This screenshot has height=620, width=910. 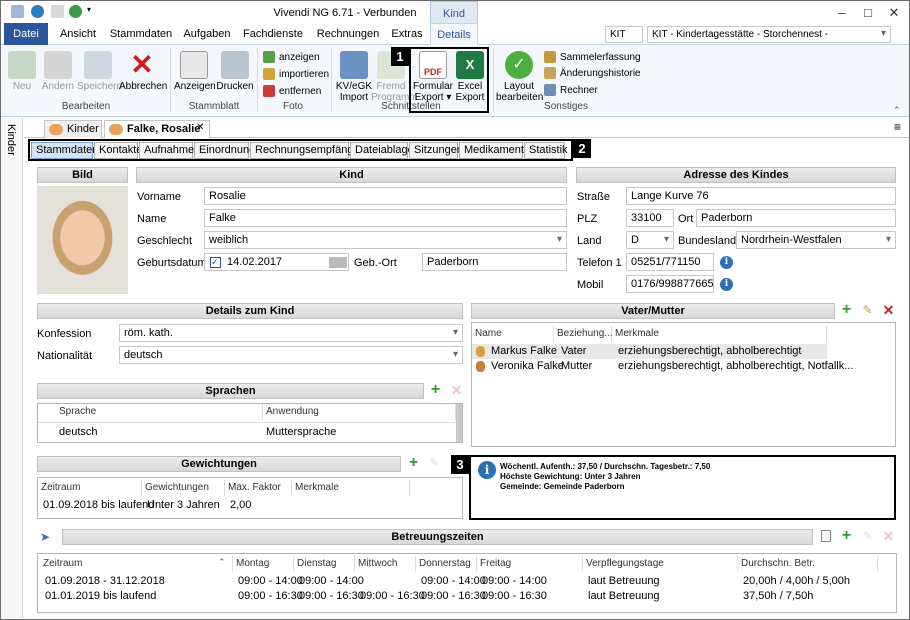 I want to click on collapse-ribbon-icon: ⌃, so click(x=897, y=110).